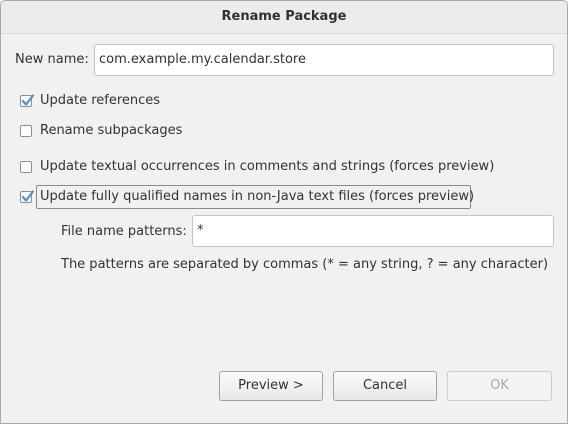 This screenshot has width=568, height=424. I want to click on rename-subpackages-option: Rename subpackages, so click(120, 131).